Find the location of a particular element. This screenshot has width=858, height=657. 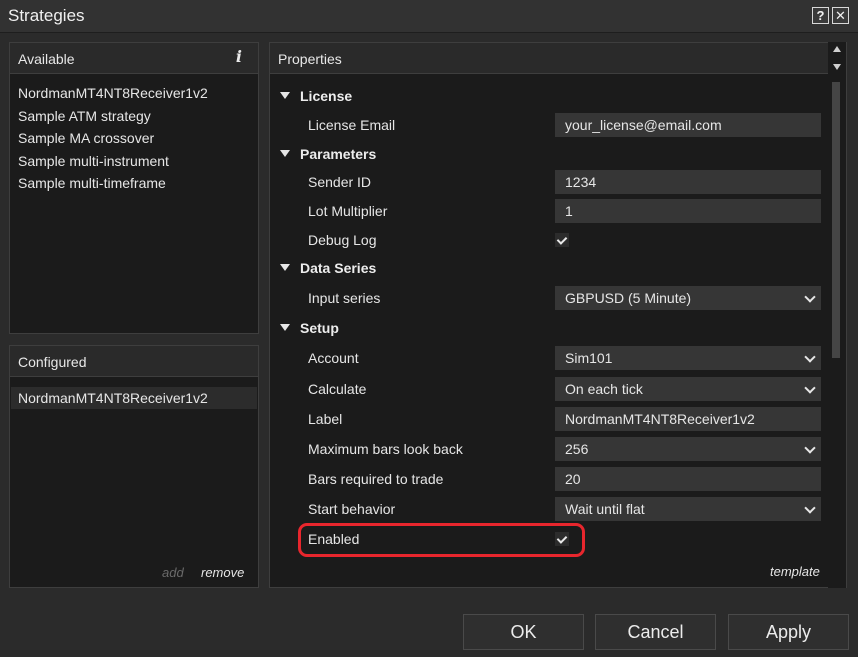

scroll-up-icon is located at coordinates (837, 49).